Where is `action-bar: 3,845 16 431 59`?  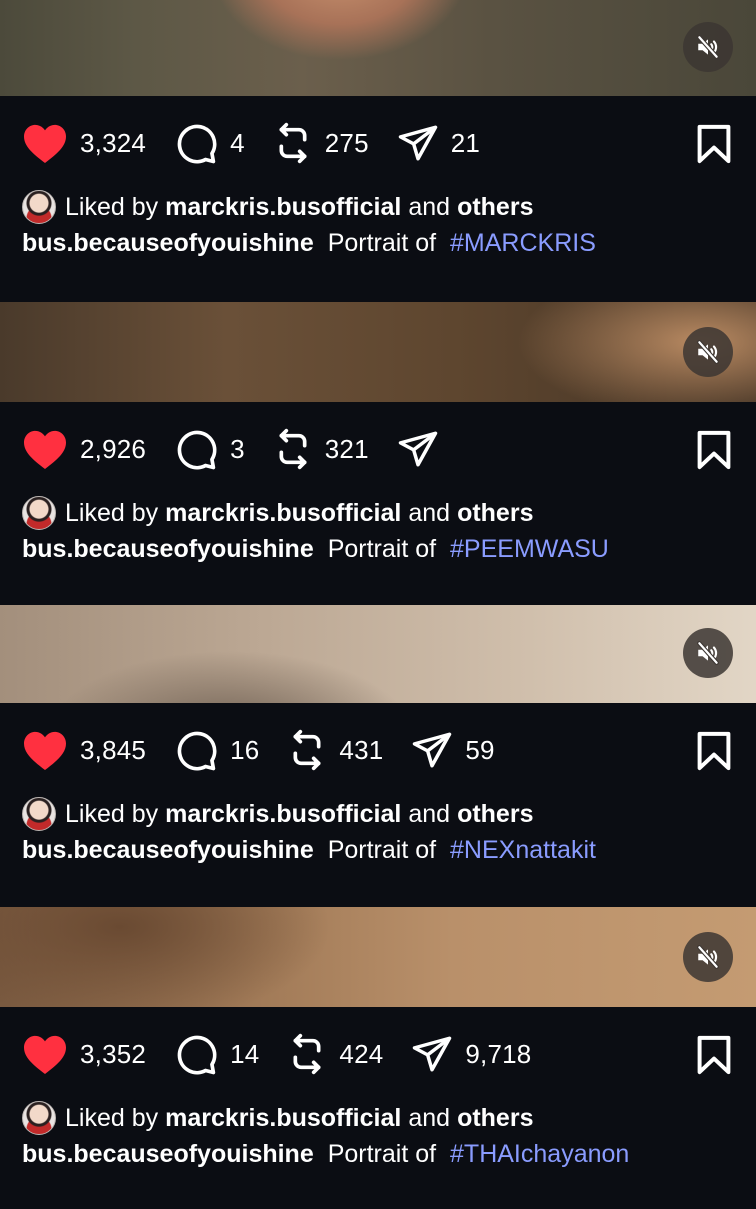
action-bar: 3,845 16 431 59 is located at coordinates (377, 750).